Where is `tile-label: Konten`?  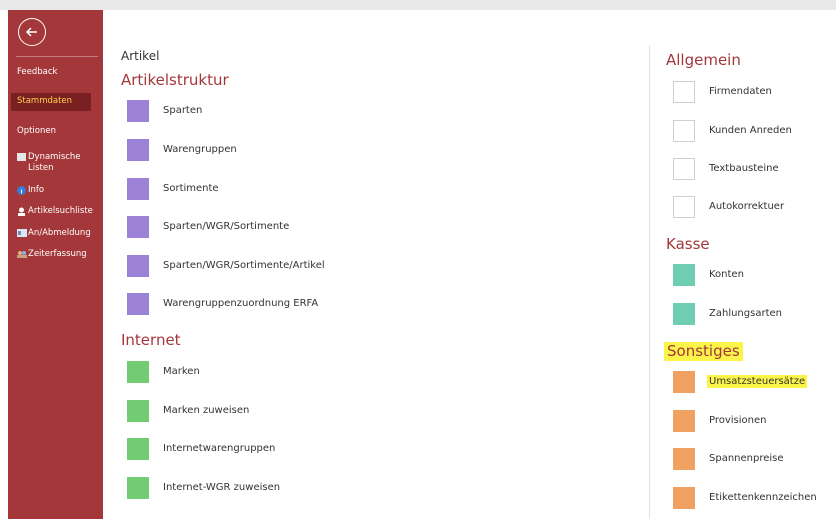 tile-label: Konten is located at coordinates (726, 274).